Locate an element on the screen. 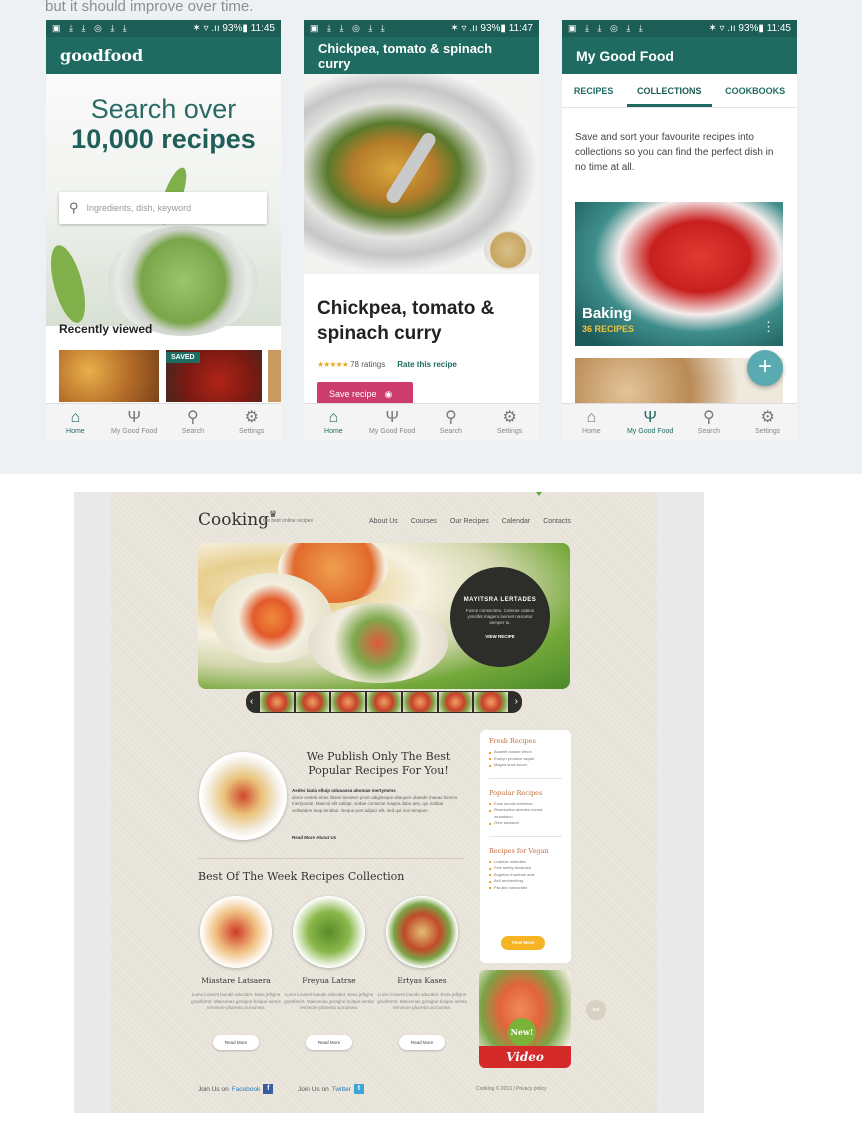 The width and height of the screenshot is (862, 1137). sidebar-heading: Recipes for Vegan is located at coordinates (519, 850).